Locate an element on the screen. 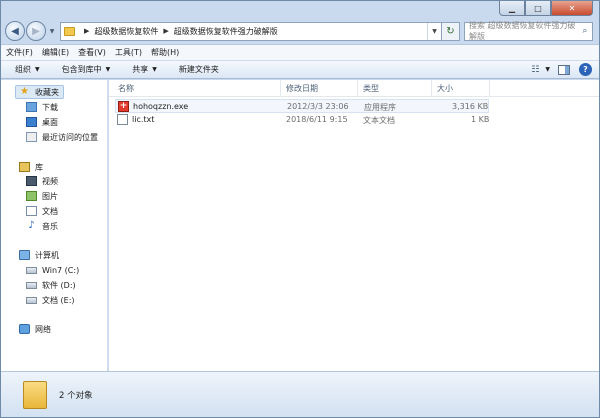  nav-favorites-label: 收藏夹 is located at coordinates (47, 92).